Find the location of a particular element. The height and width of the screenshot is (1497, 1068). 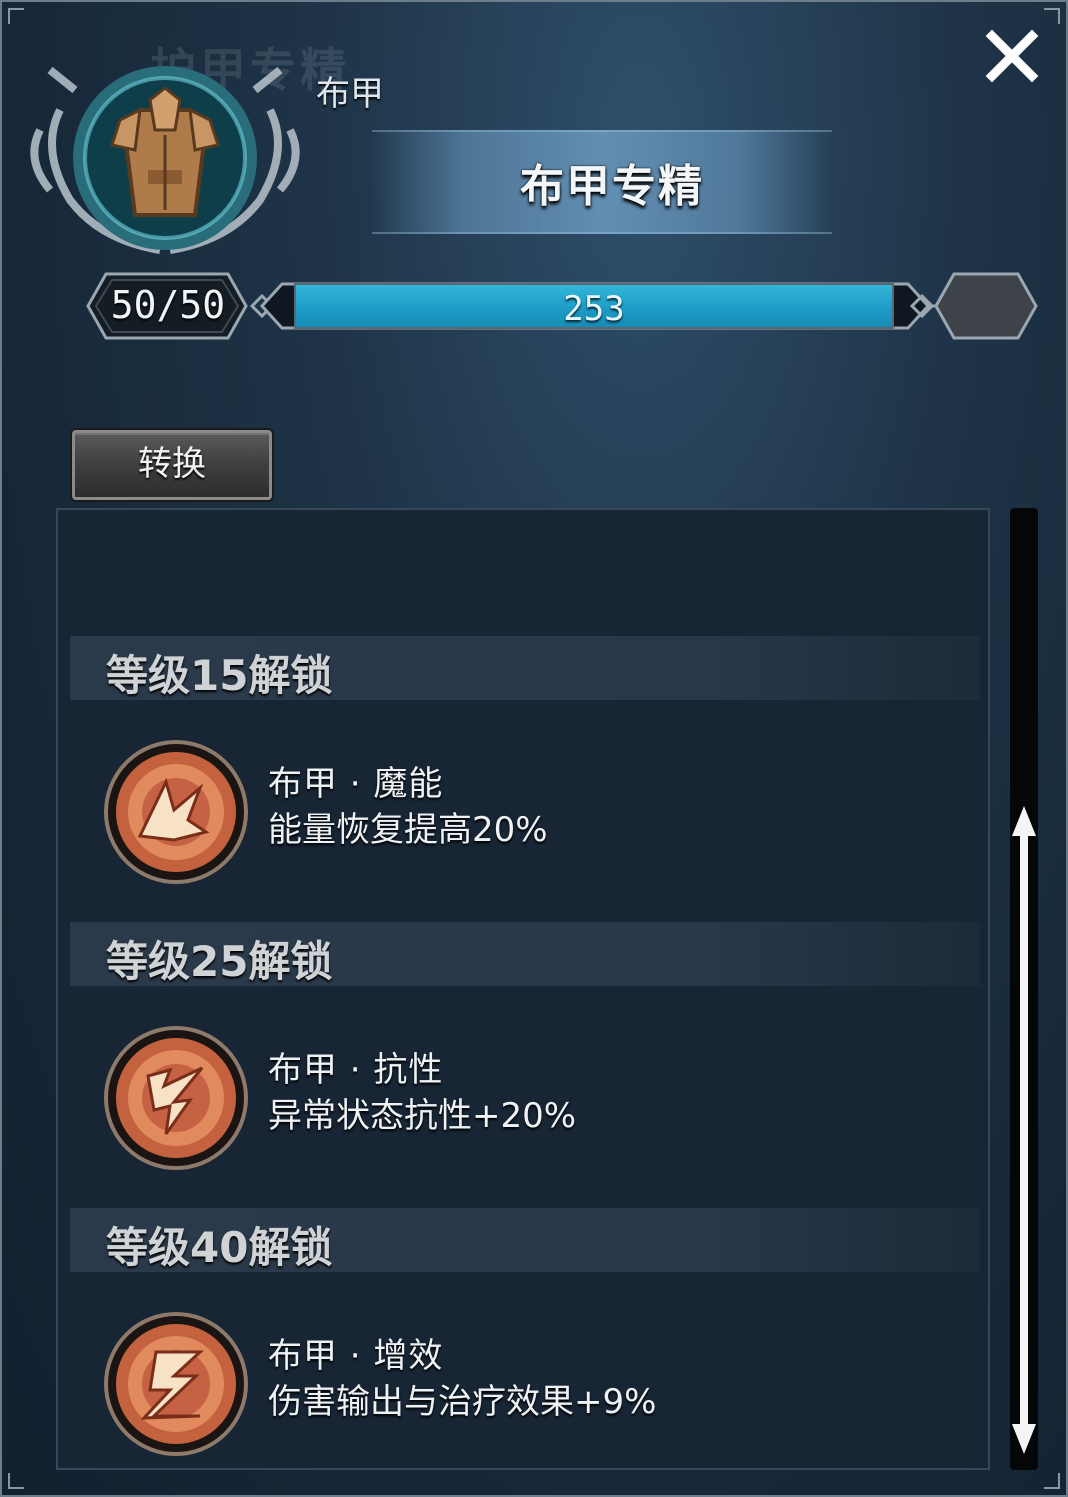

perk-name: 布甲 · 抗性 is located at coordinates (356, 1070).